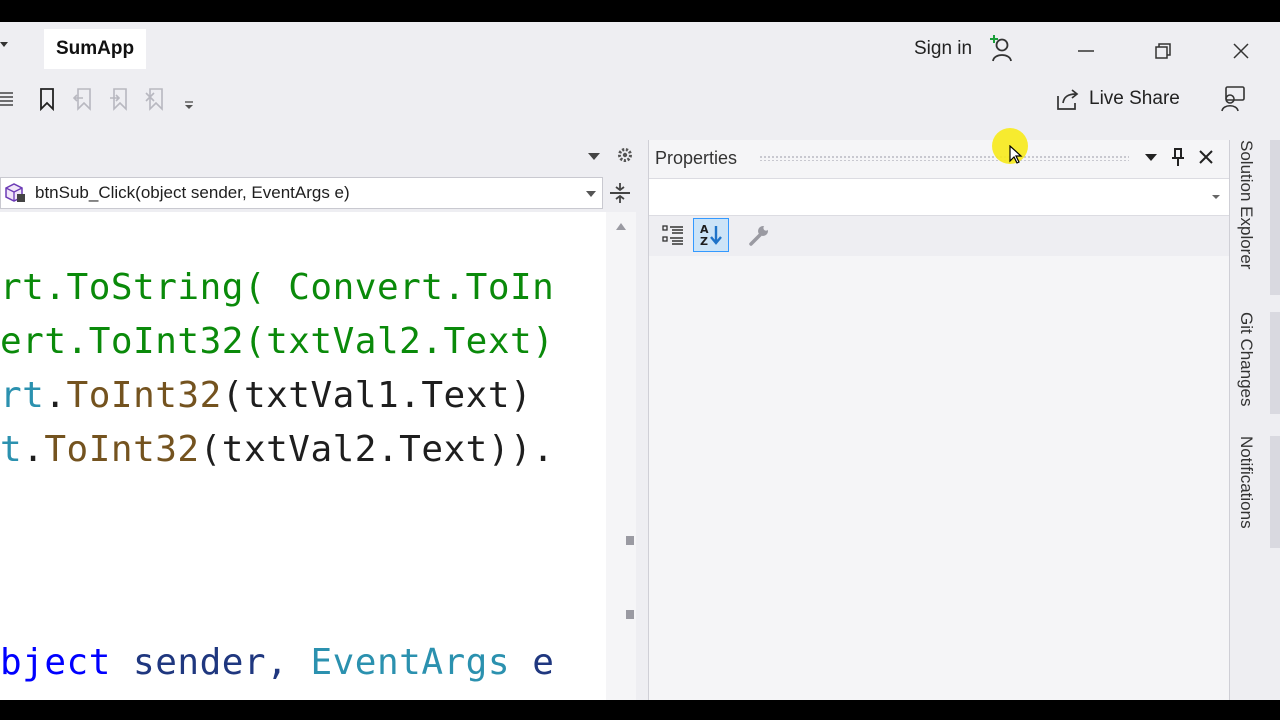 This screenshot has width=1280, height=720. What do you see at coordinates (1246, 482) in the screenshot?
I see `tab-notifications: Notifications` at bounding box center [1246, 482].